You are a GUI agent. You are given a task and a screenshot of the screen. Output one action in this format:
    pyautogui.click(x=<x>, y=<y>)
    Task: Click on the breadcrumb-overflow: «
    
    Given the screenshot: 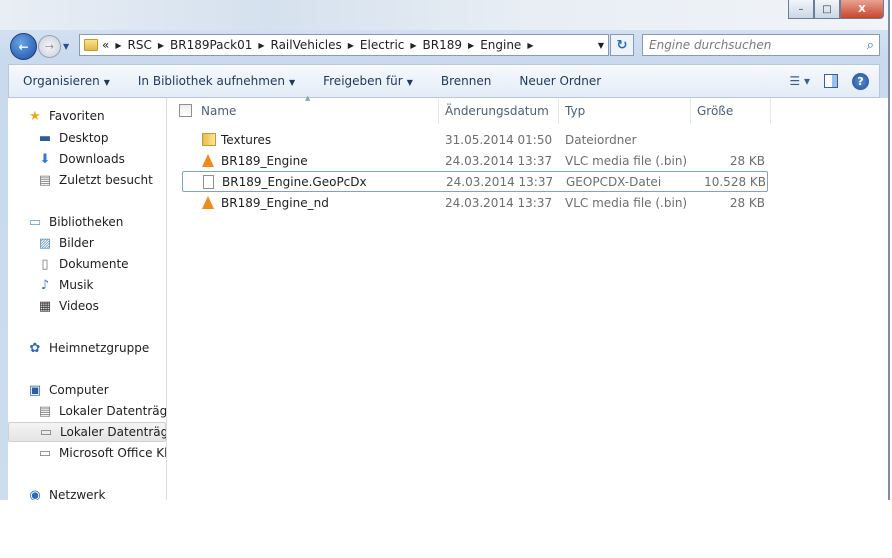 What is the action you would take?
    pyautogui.click(x=105, y=45)
    